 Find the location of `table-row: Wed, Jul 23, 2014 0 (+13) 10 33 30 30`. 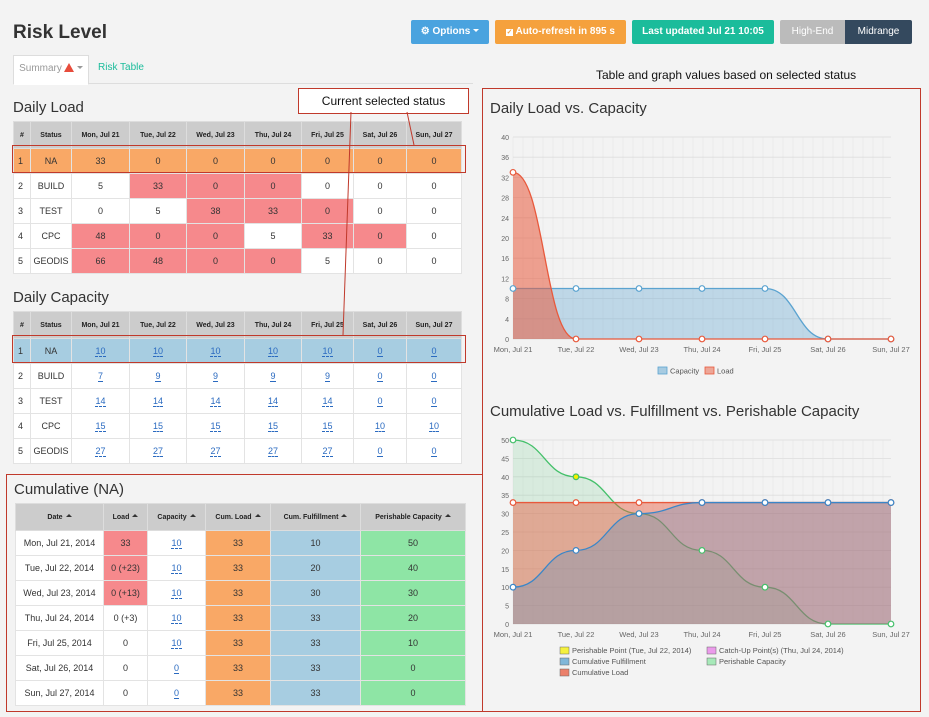

table-row: Wed, Jul 23, 2014 0 (+13) 10 33 30 30 is located at coordinates (240, 593).